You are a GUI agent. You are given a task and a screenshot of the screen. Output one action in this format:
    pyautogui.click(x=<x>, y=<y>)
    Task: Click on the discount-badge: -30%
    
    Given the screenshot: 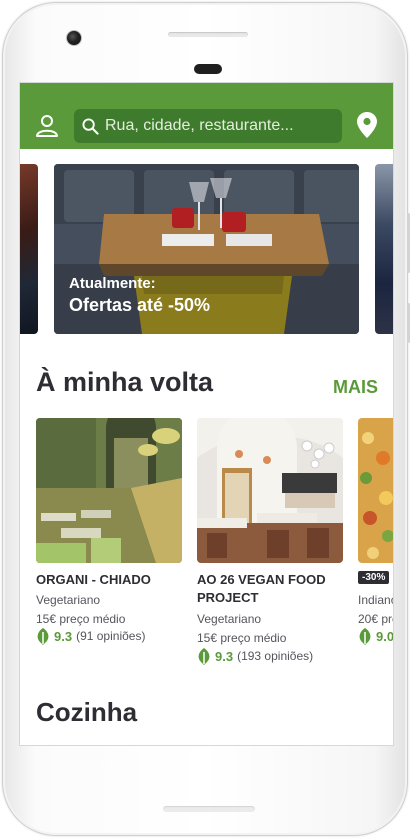 What is the action you would take?
    pyautogui.click(x=374, y=577)
    